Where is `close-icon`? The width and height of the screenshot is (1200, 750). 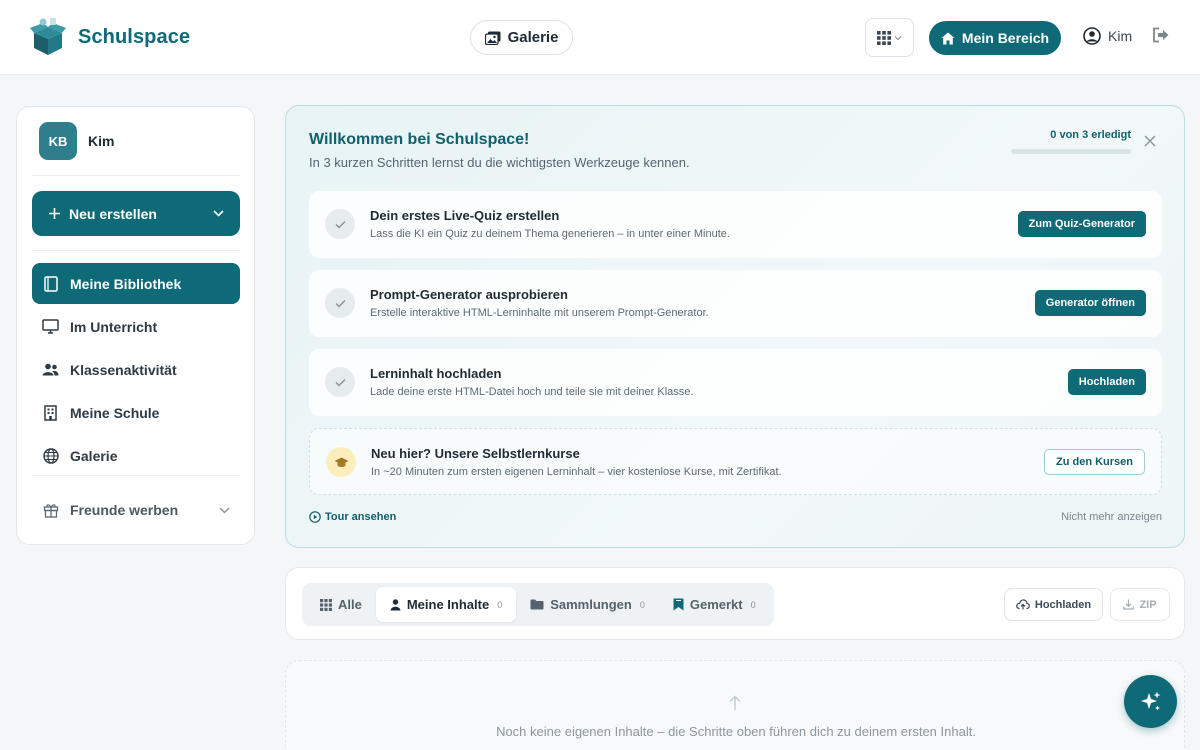
close-icon is located at coordinates (1150, 141).